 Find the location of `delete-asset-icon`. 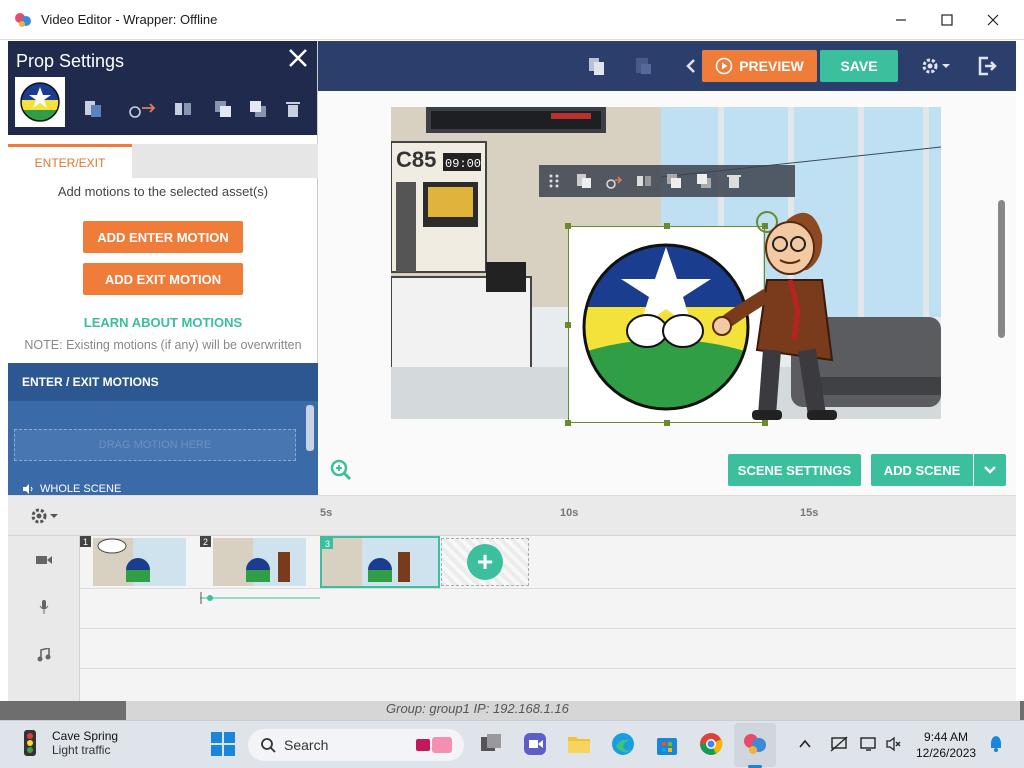

delete-asset-icon is located at coordinates (734, 181).